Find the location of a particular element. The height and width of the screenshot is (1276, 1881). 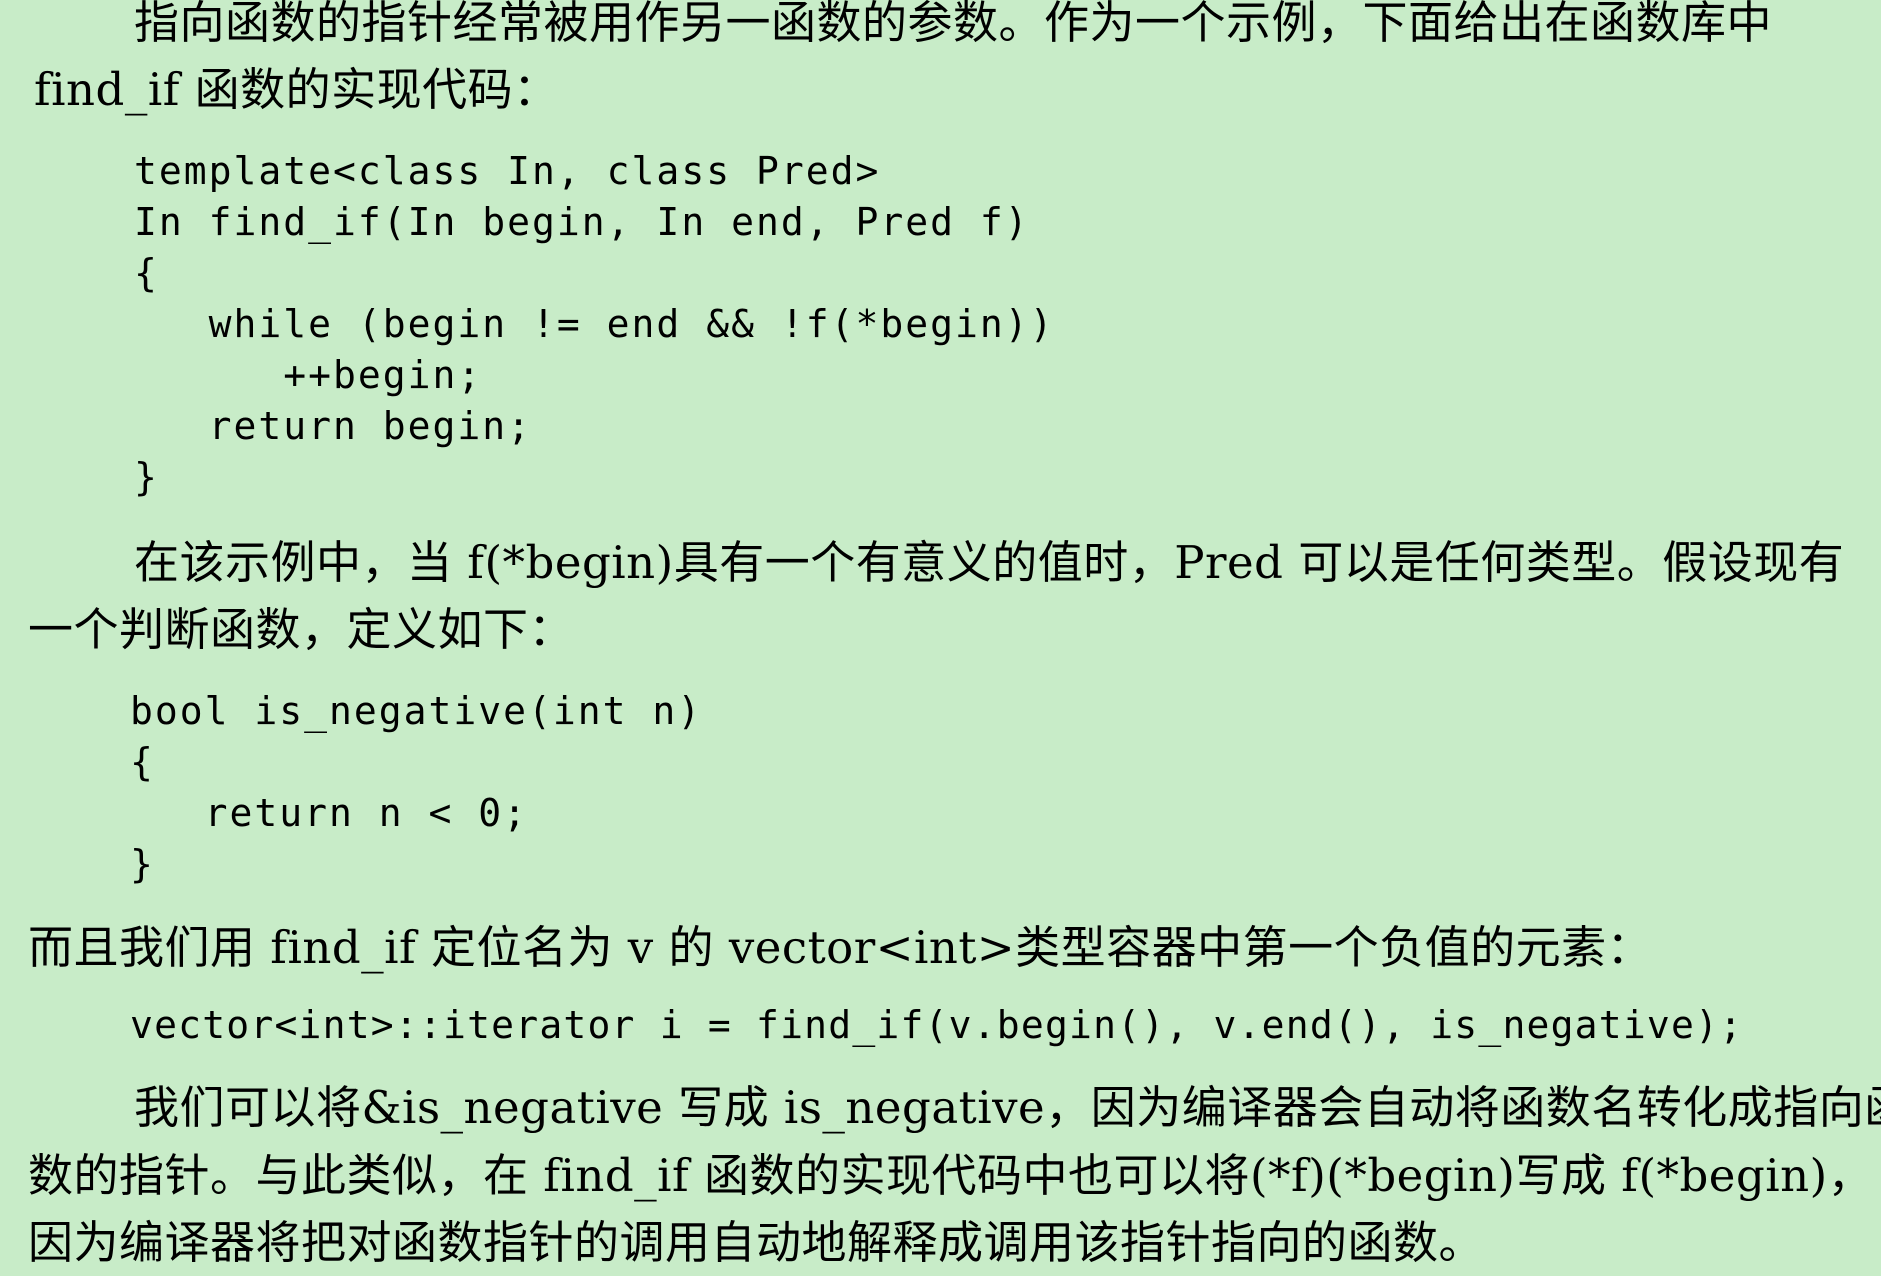

intro-line-1: 指向函数的指针经常被用作另一函数的参数。作为一个示例，下面给出在函数库中 is located at coordinates (953, 24).